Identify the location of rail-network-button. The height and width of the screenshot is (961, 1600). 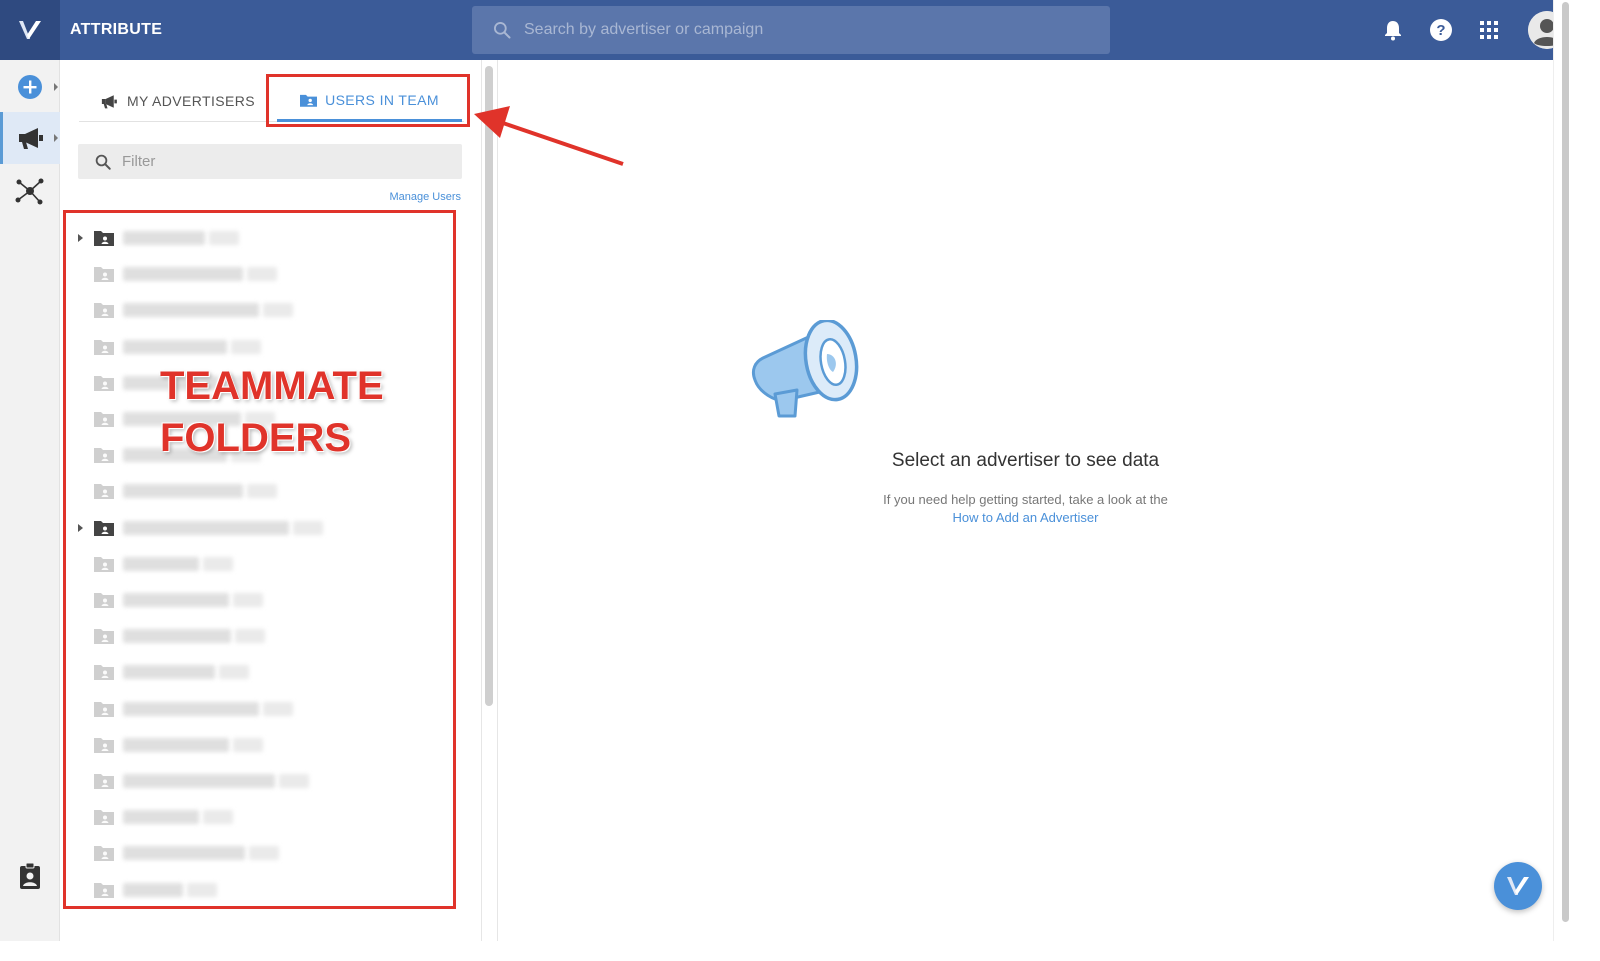
(30, 191).